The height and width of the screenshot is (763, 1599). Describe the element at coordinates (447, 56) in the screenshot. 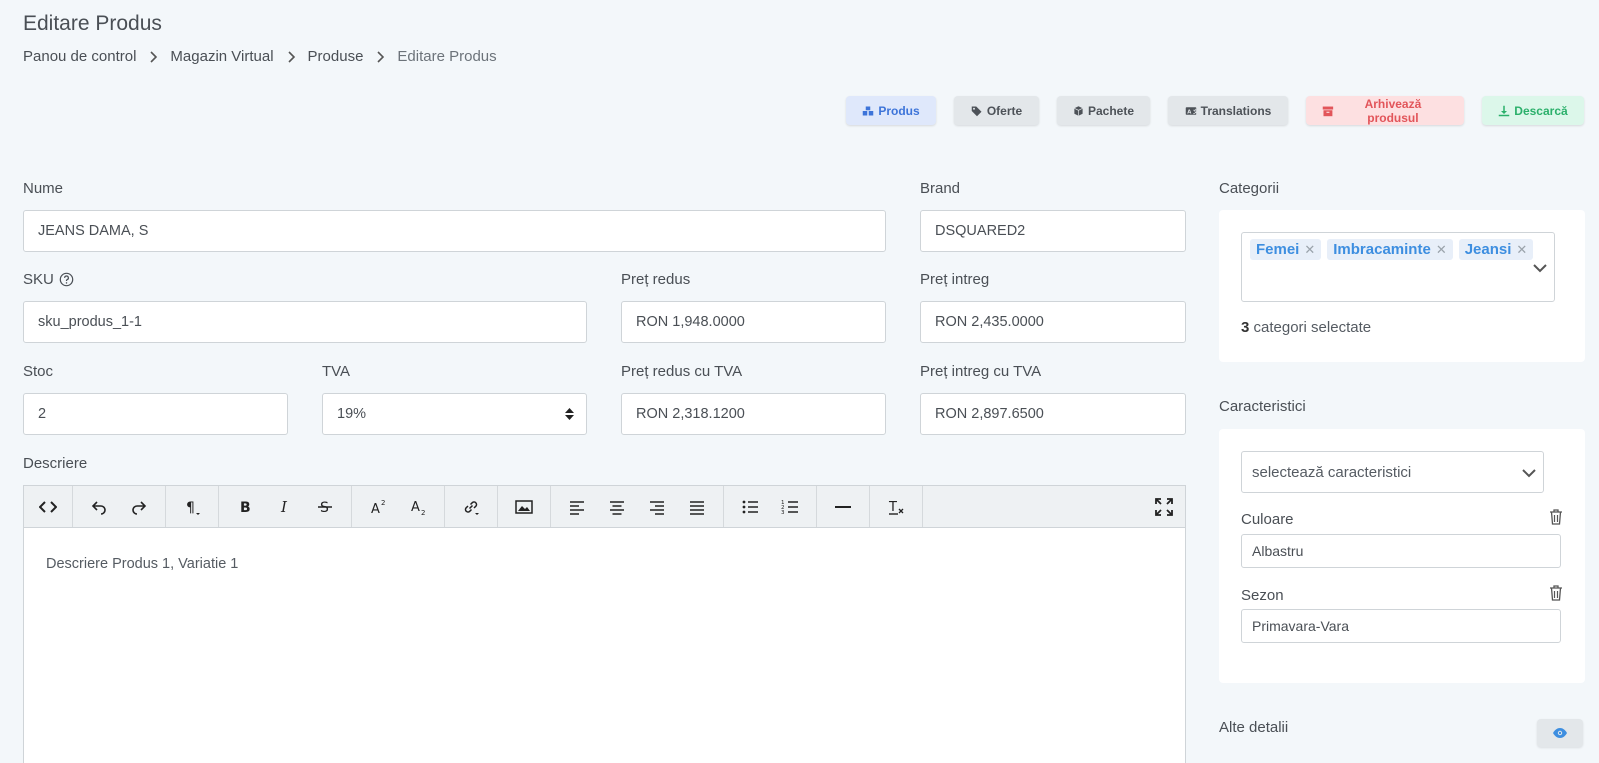

I see `breadcrumb-current: Editare Produs` at that location.